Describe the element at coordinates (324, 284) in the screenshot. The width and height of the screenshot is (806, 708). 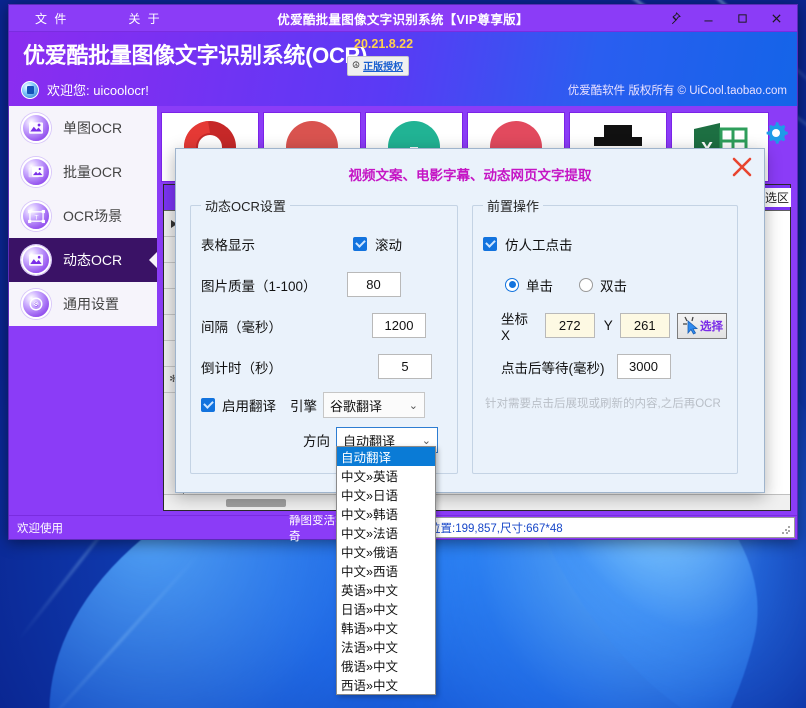
I see `quality-row: 图片质量（1-100） 80` at that location.